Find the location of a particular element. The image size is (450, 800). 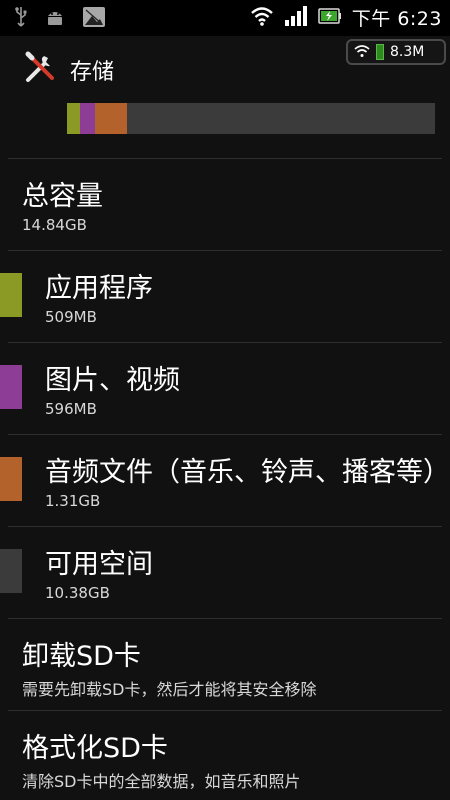

signal-icon is located at coordinates (296, 18).